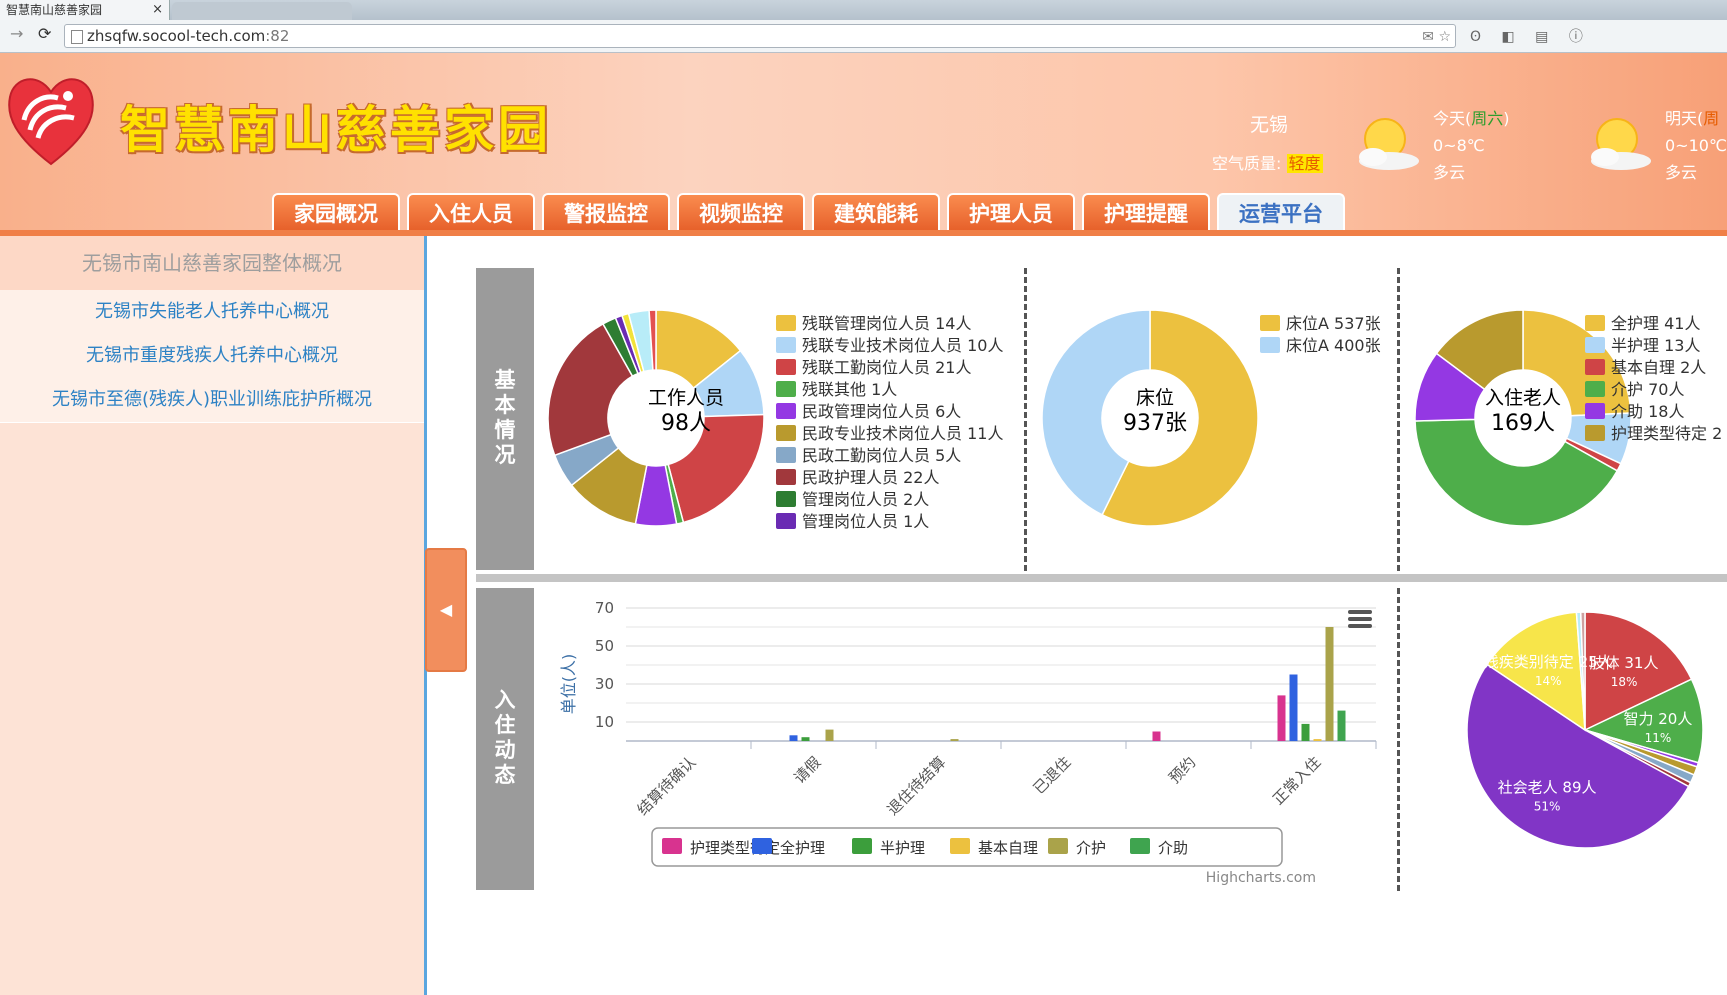 The width and height of the screenshot is (1727, 995). What do you see at coordinates (51, 122) in the screenshot?
I see `heart-logo-icon` at bounding box center [51, 122].